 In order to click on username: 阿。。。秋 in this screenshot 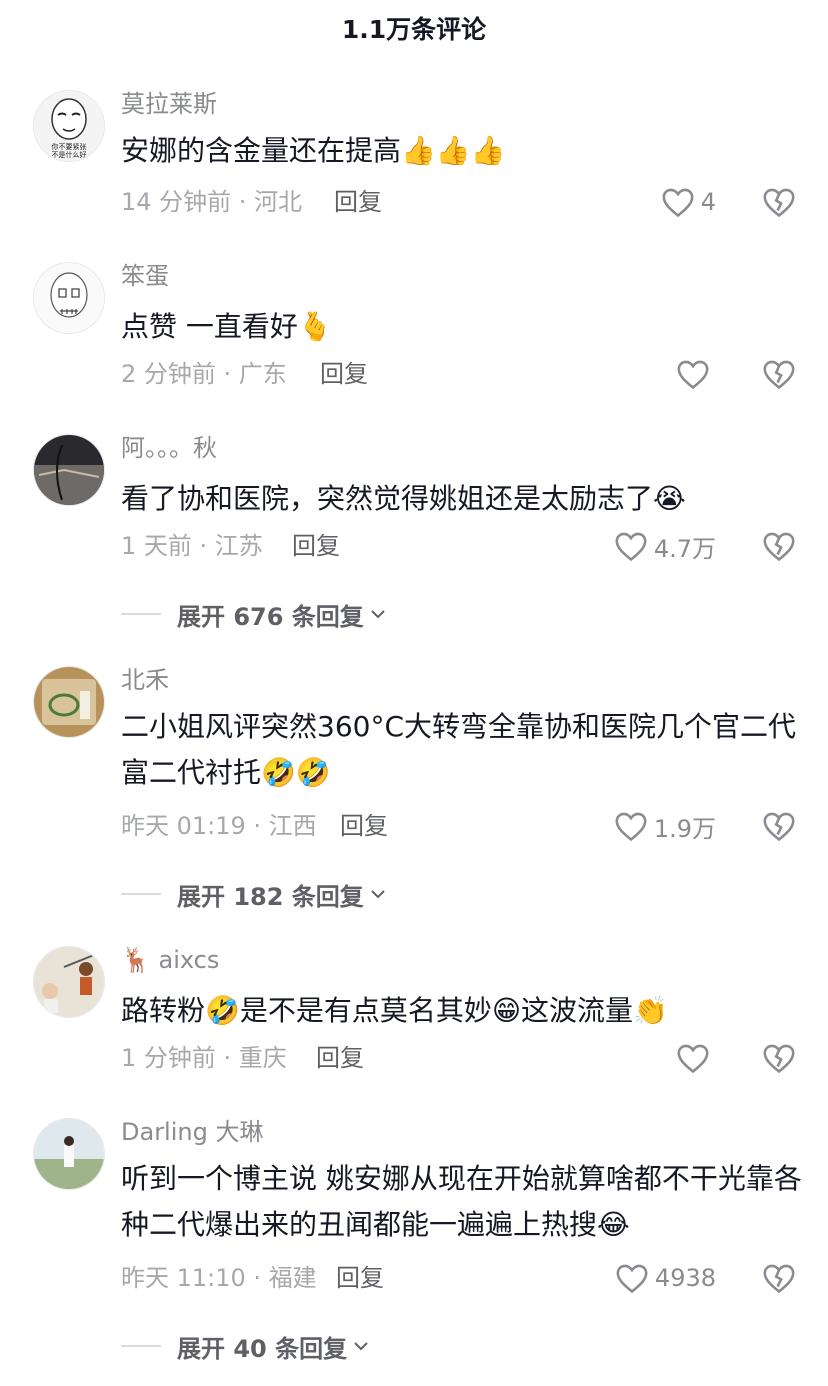, I will do `click(169, 448)`.